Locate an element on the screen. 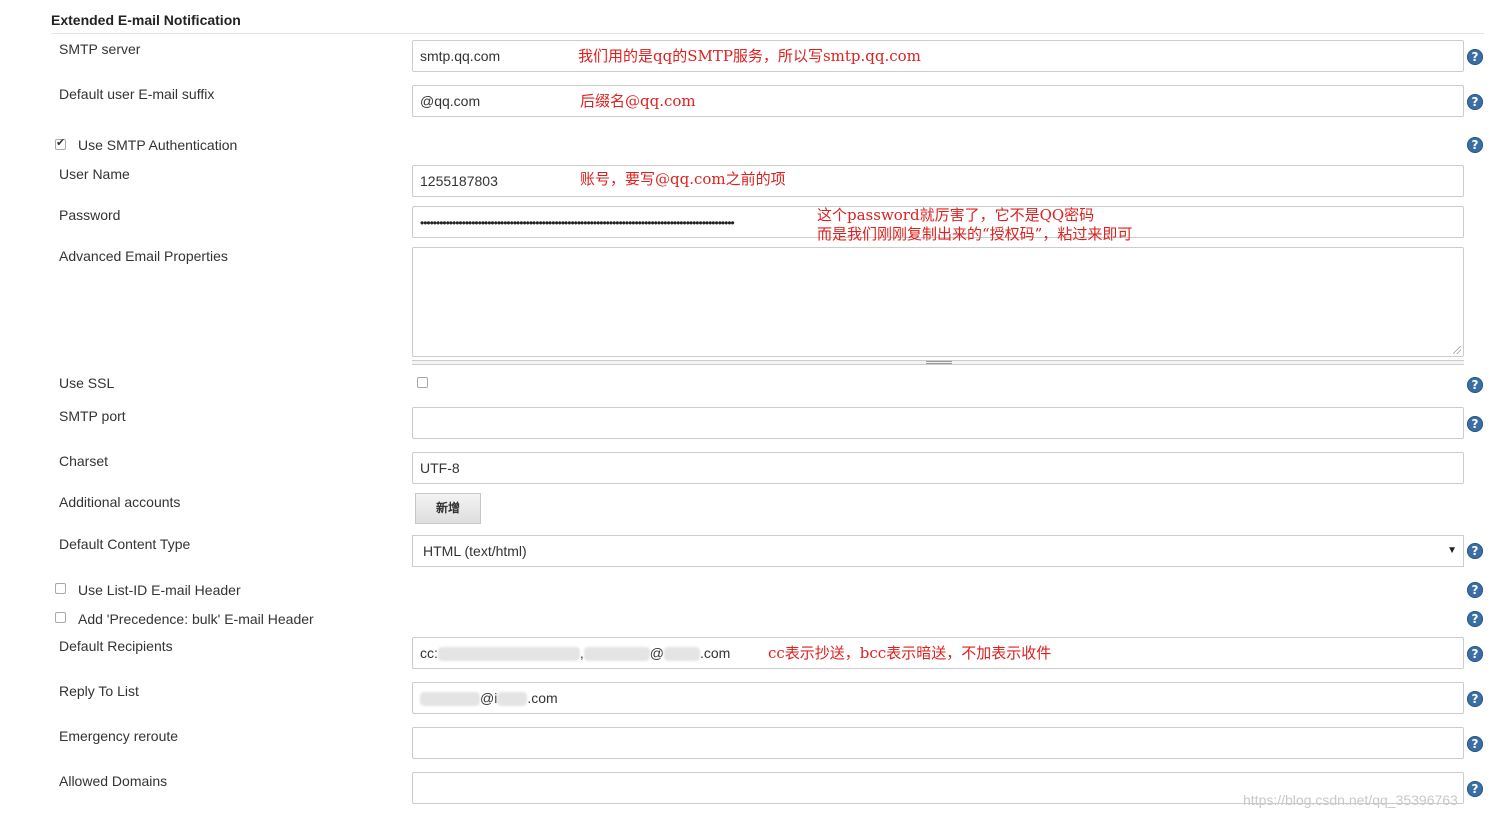 The width and height of the screenshot is (1496, 820). smtp-port-input is located at coordinates (938, 423).